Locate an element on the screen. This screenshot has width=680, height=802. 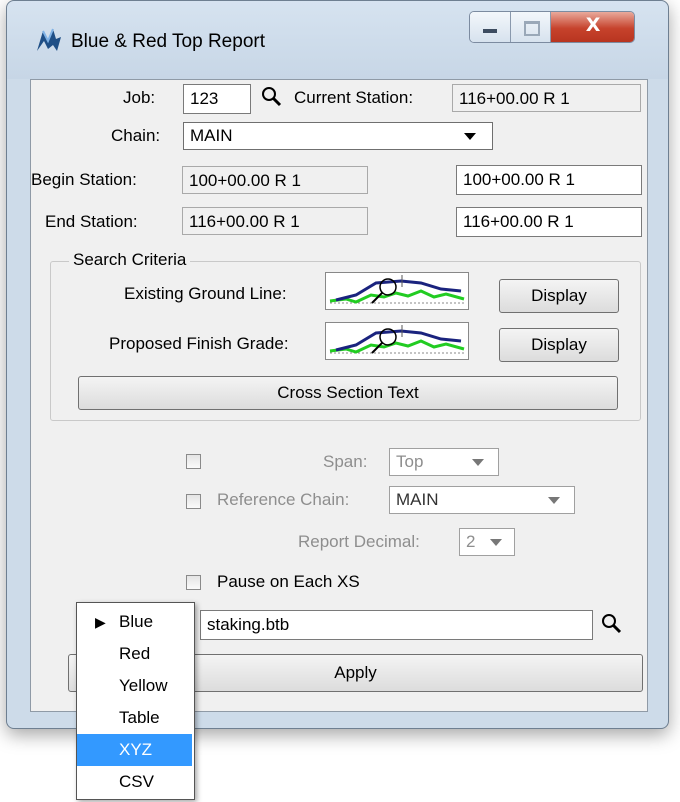
window-title: Blue & Red Top Report is located at coordinates (168, 41).